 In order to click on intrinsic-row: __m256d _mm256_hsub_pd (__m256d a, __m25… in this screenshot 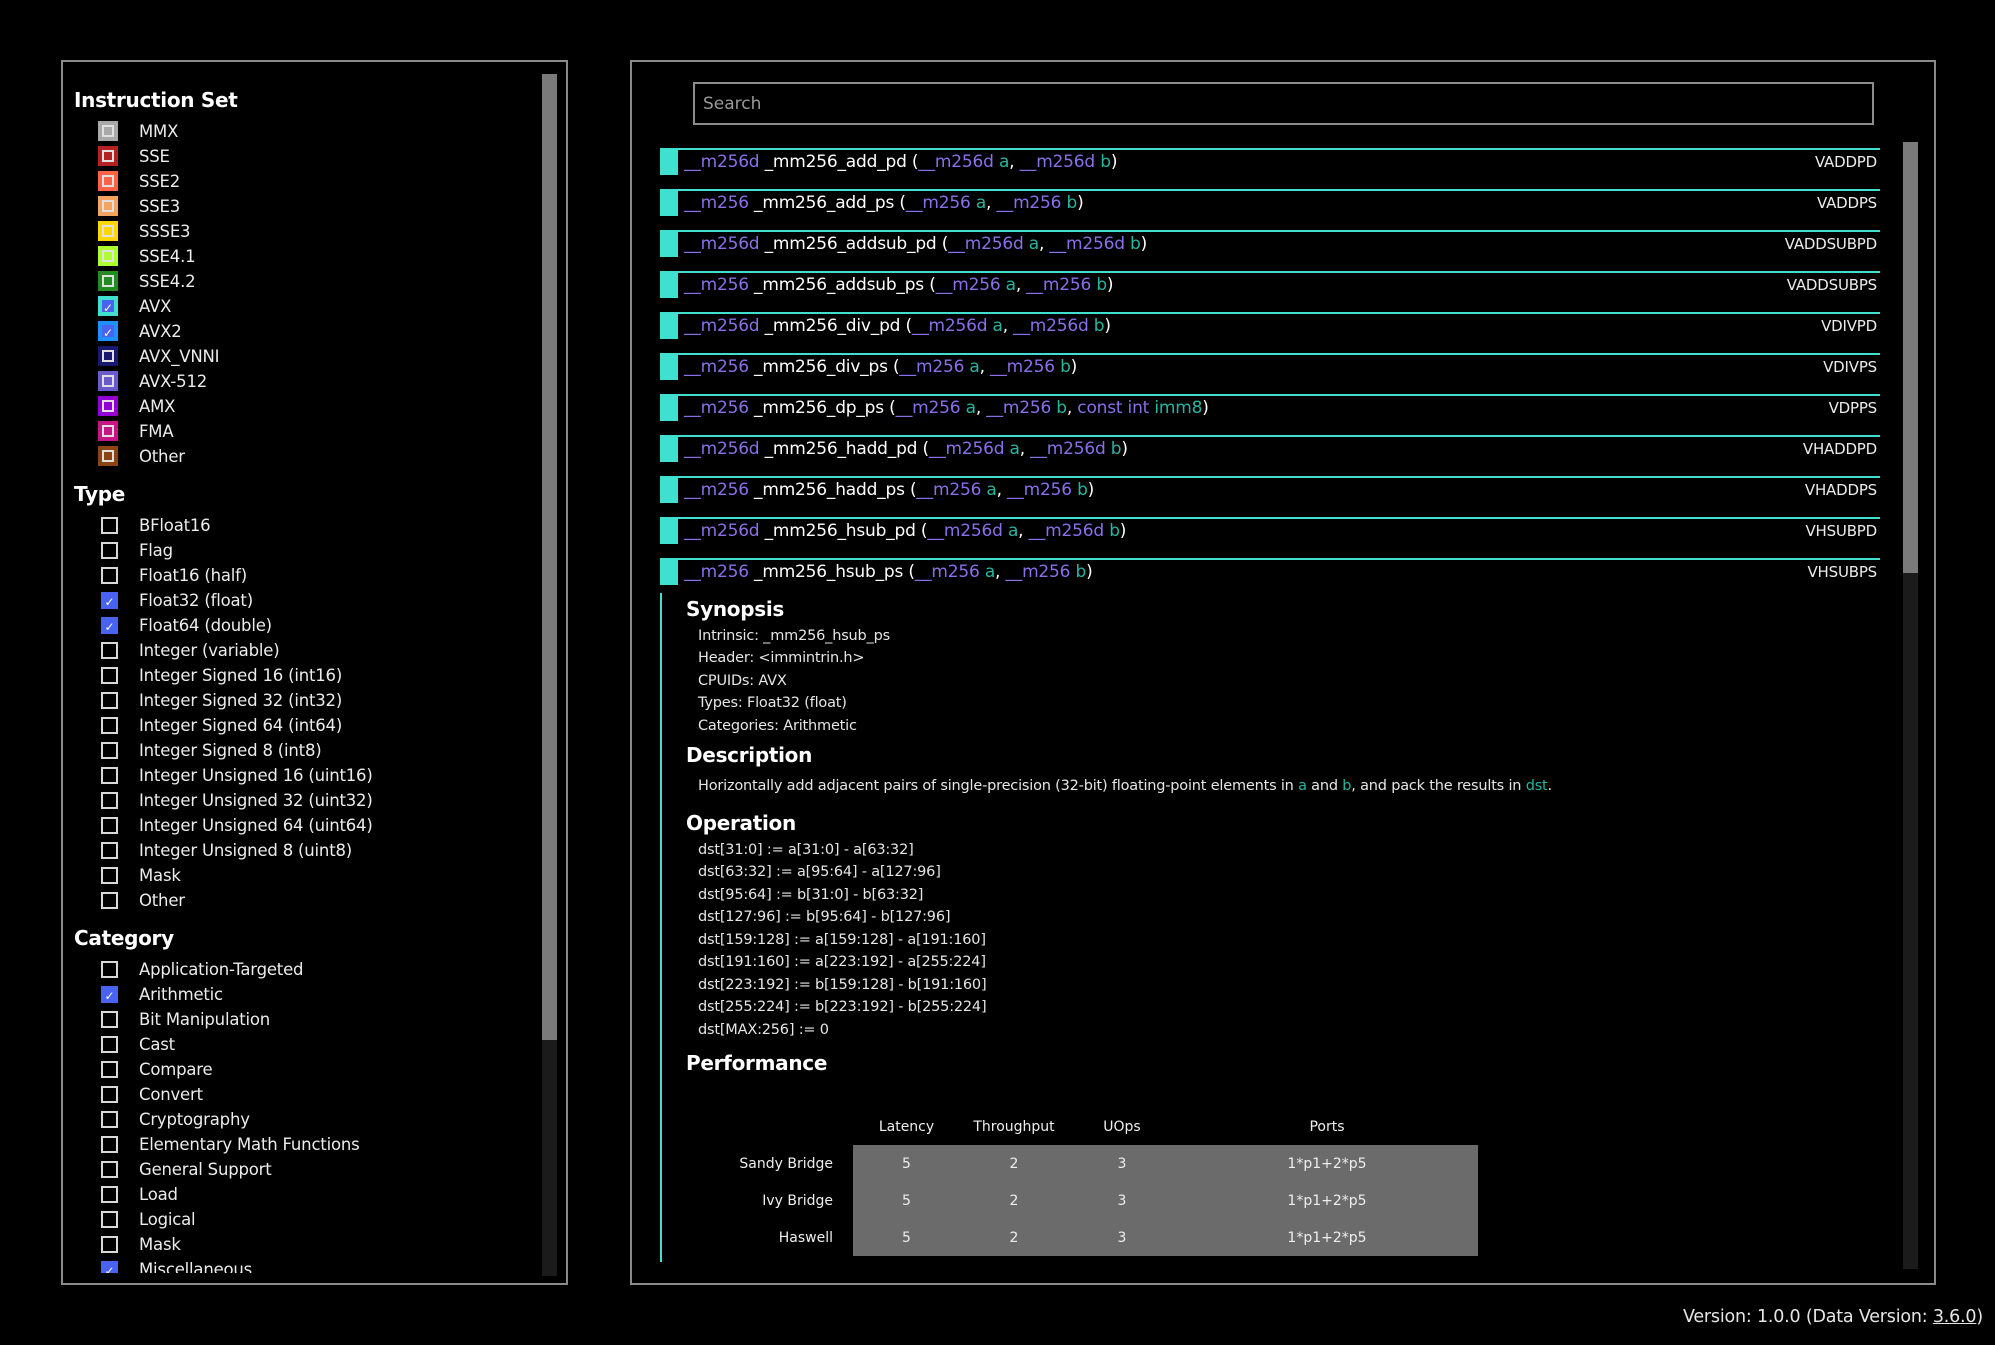, I will do `click(1270, 537)`.